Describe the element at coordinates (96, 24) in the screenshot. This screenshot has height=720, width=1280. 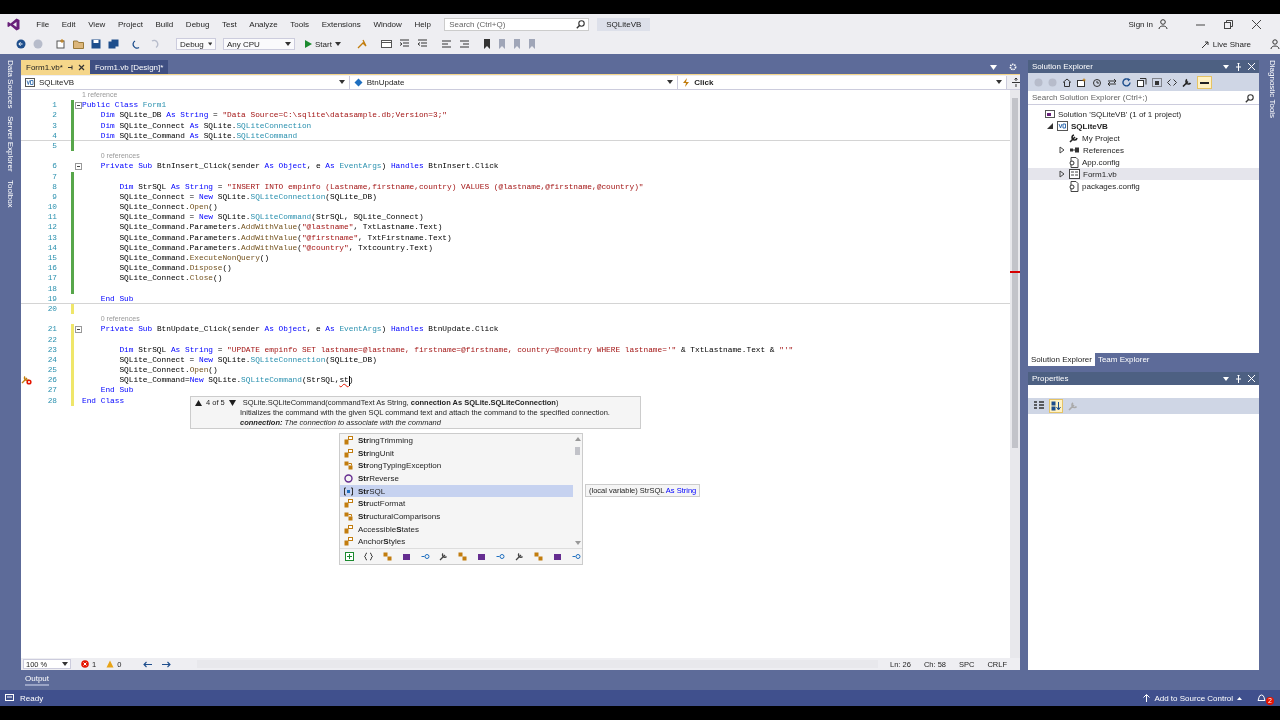
I see `menu-item: View` at that location.